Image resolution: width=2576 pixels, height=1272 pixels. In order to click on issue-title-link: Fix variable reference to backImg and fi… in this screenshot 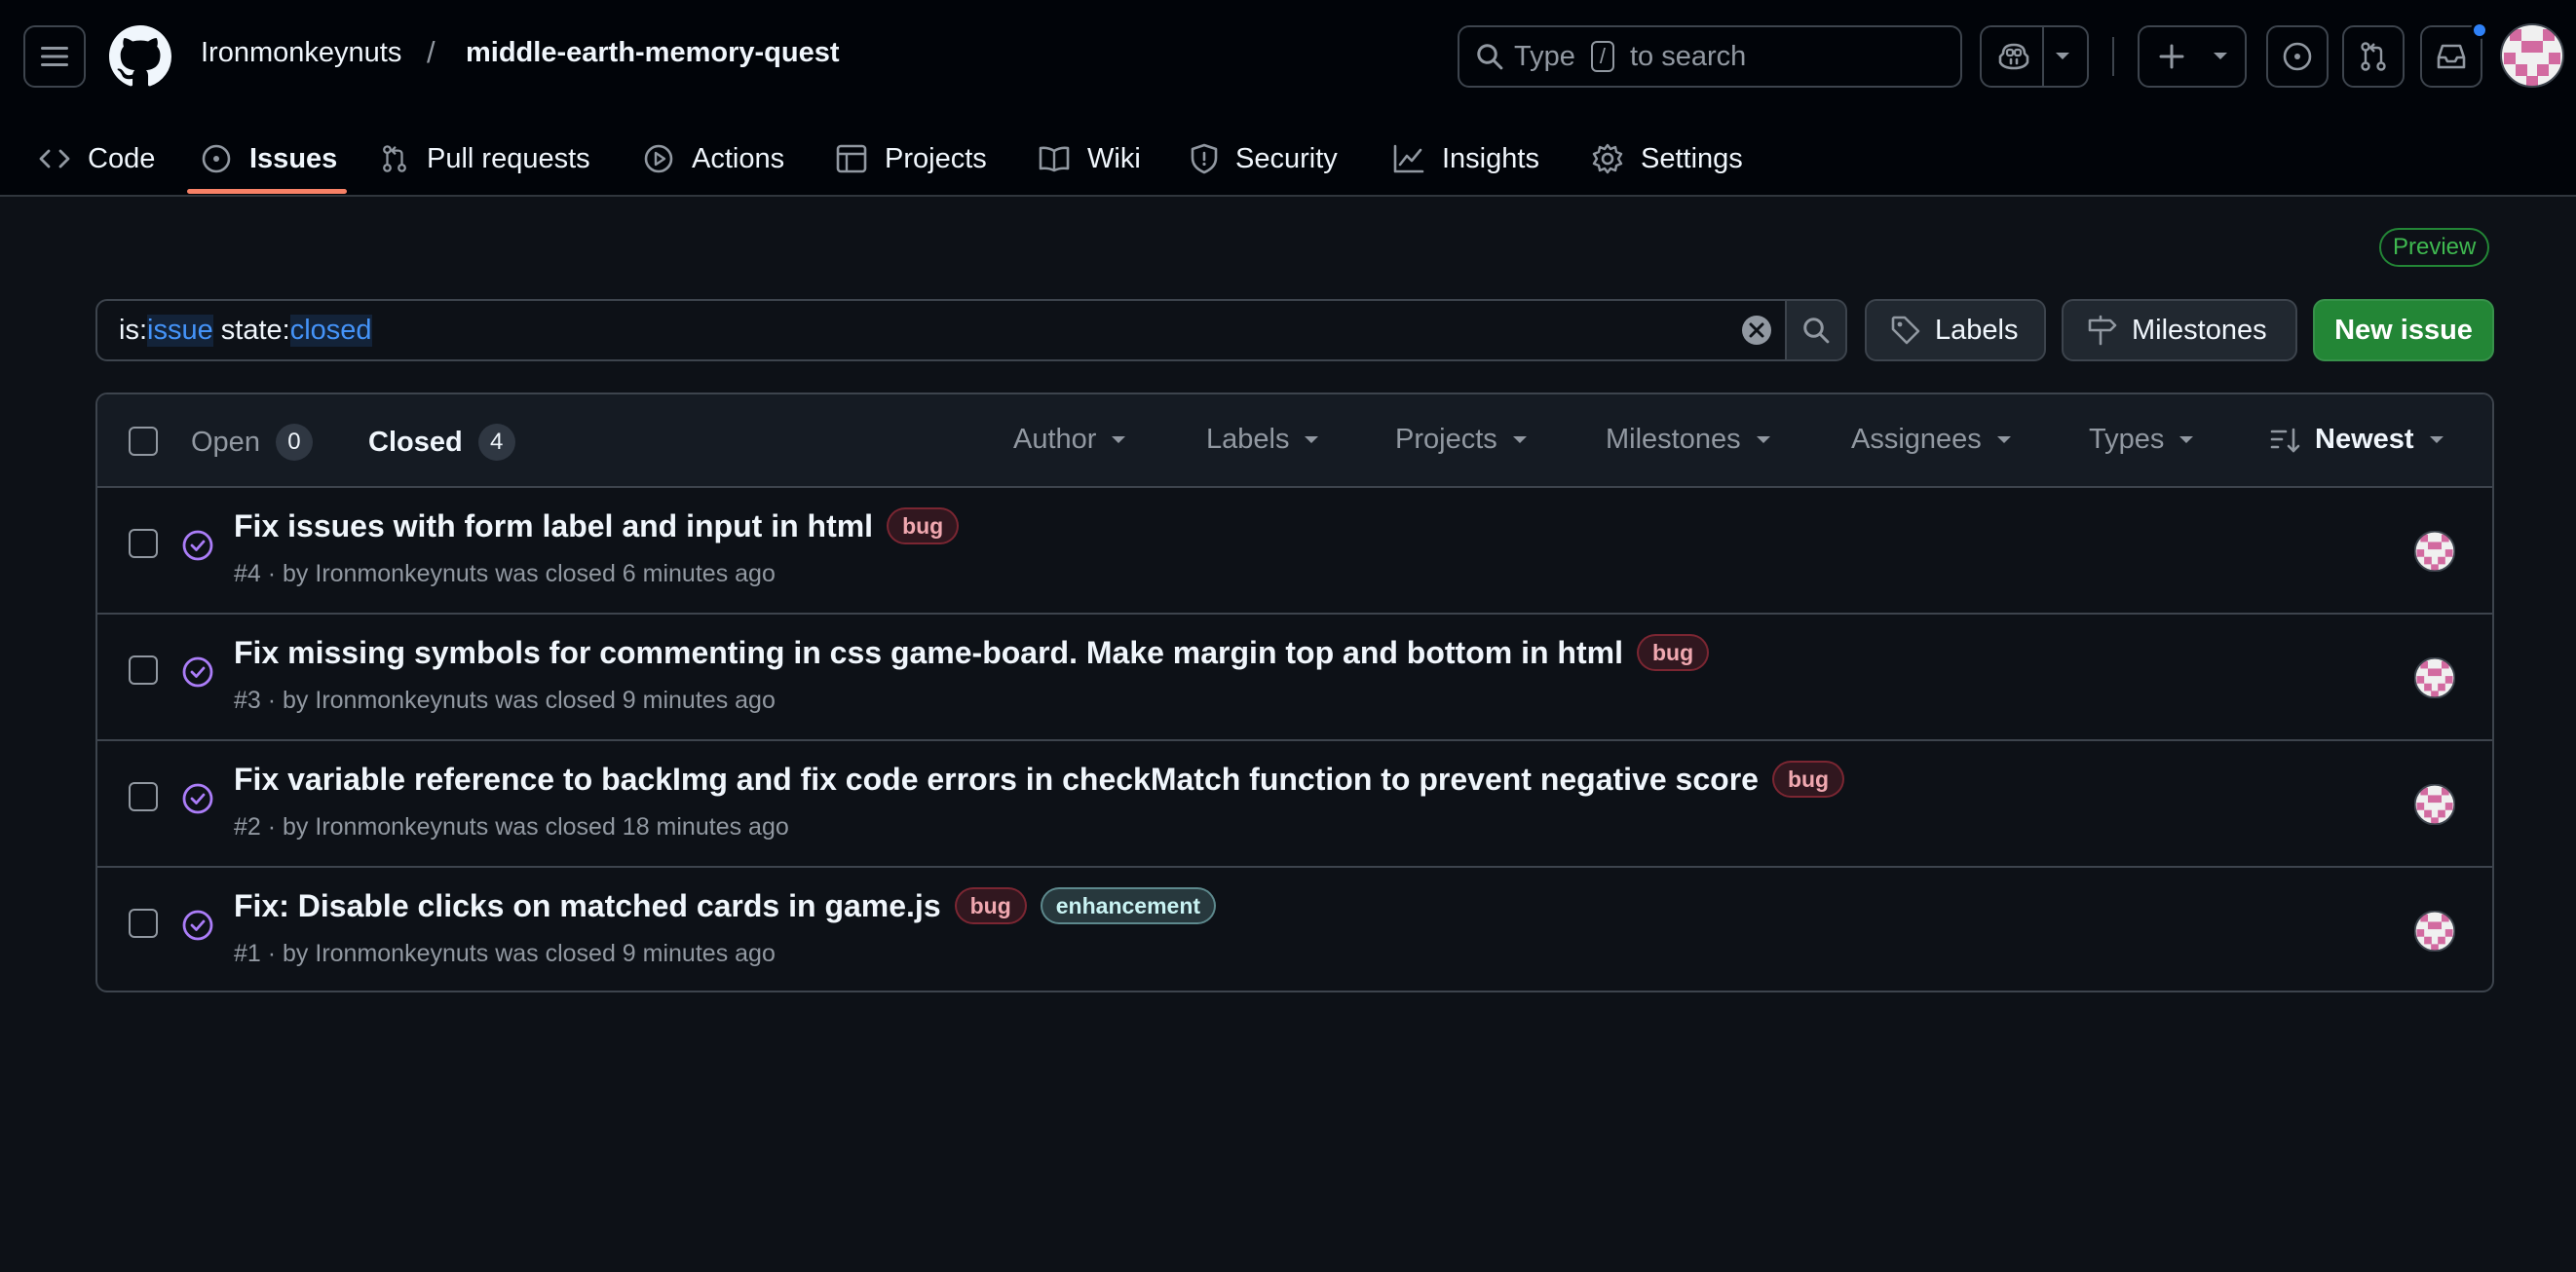, I will do `click(996, 780)`.